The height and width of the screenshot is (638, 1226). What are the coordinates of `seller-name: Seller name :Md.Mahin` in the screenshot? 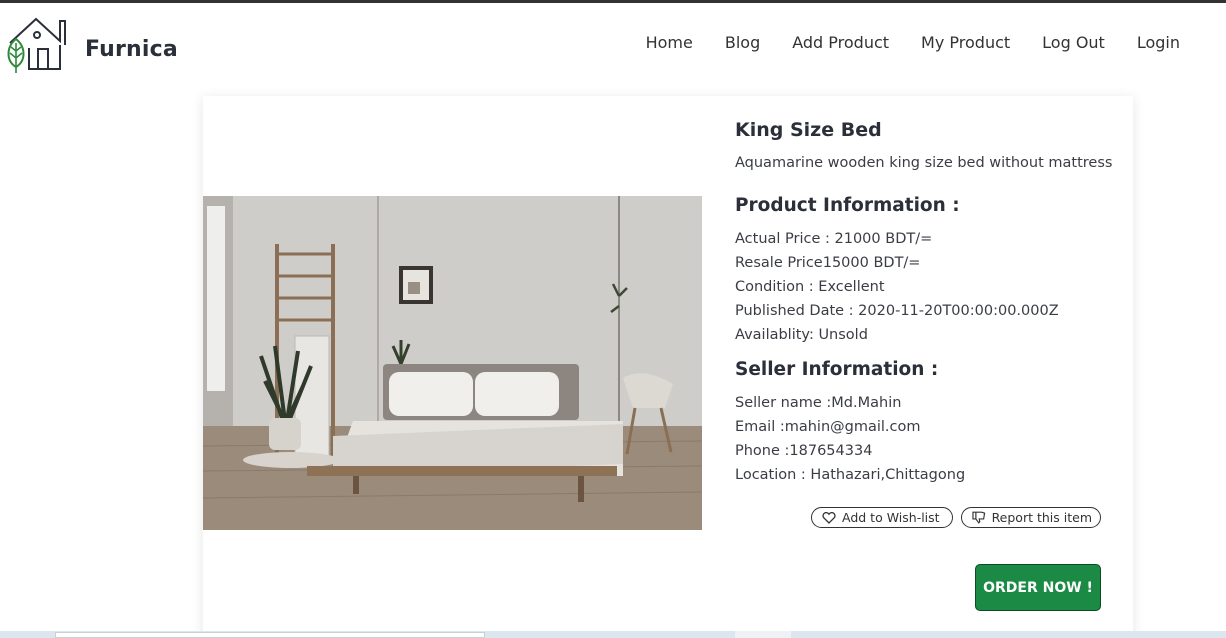 It's located at (818, 403).